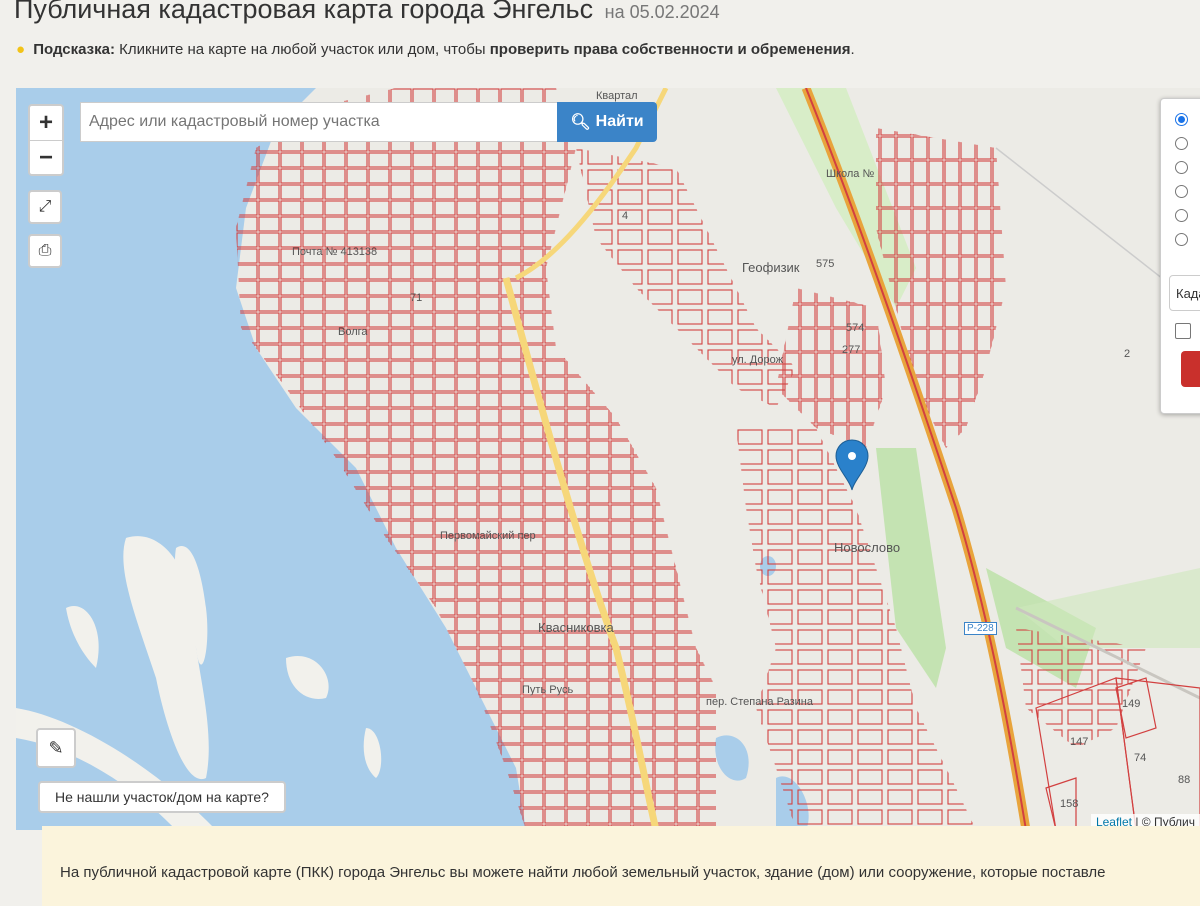 Image resolution: width=1200 pixels, height=906 pixels. I want to click on pencil-icon: ✎, so click(56, 747).